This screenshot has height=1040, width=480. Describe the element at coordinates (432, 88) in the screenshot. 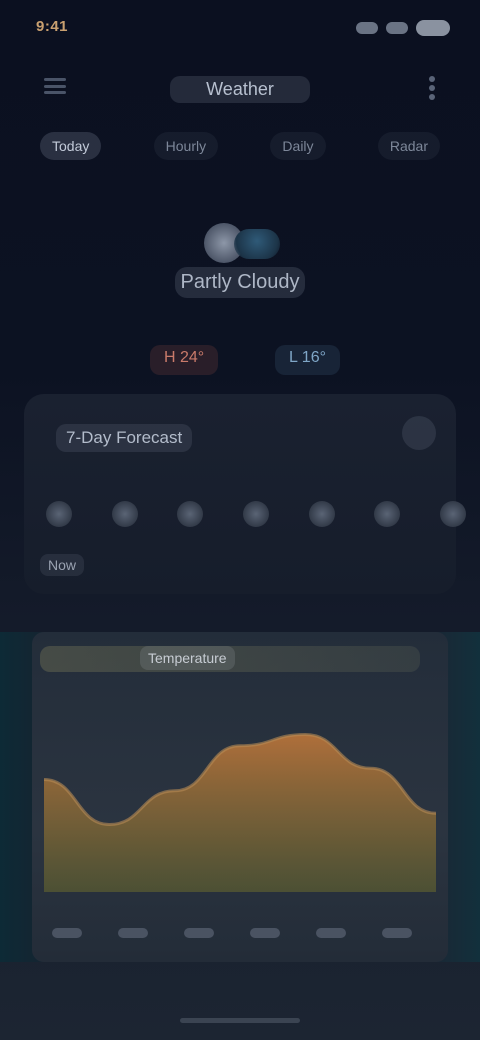

I see `more-options-icon` at that location.